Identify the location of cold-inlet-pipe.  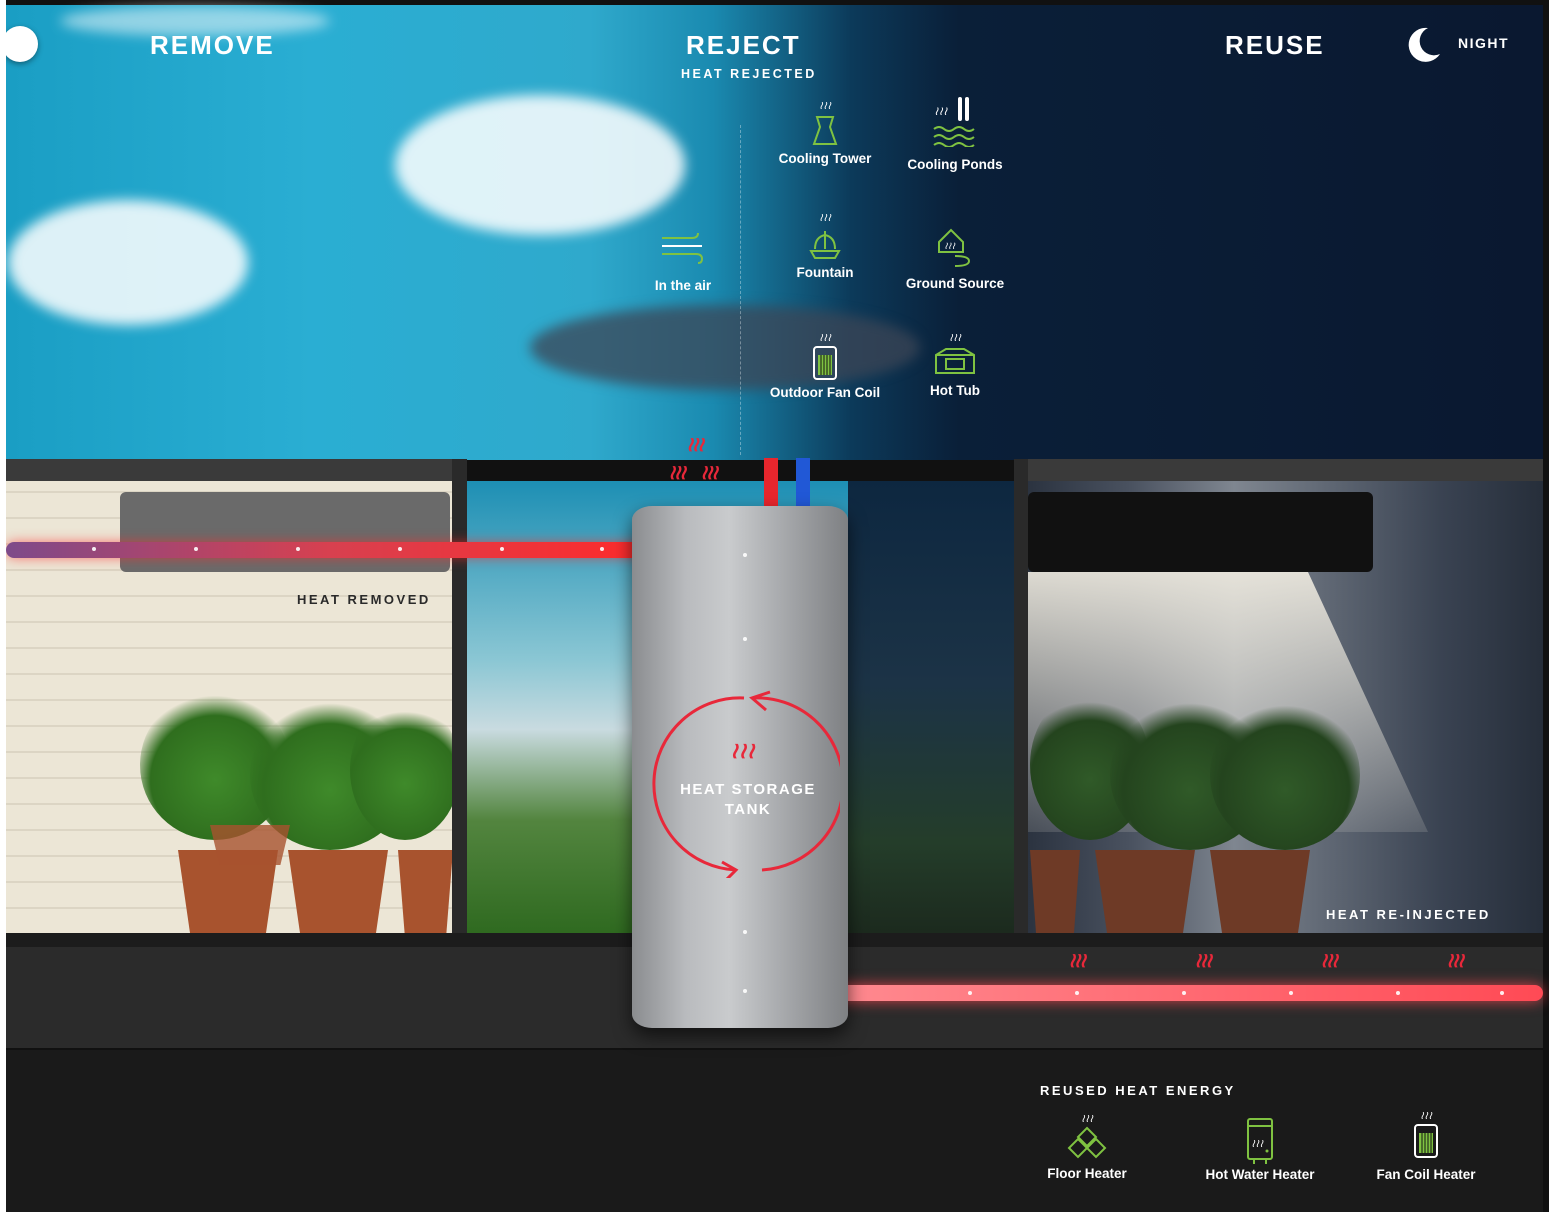
(803, 484).